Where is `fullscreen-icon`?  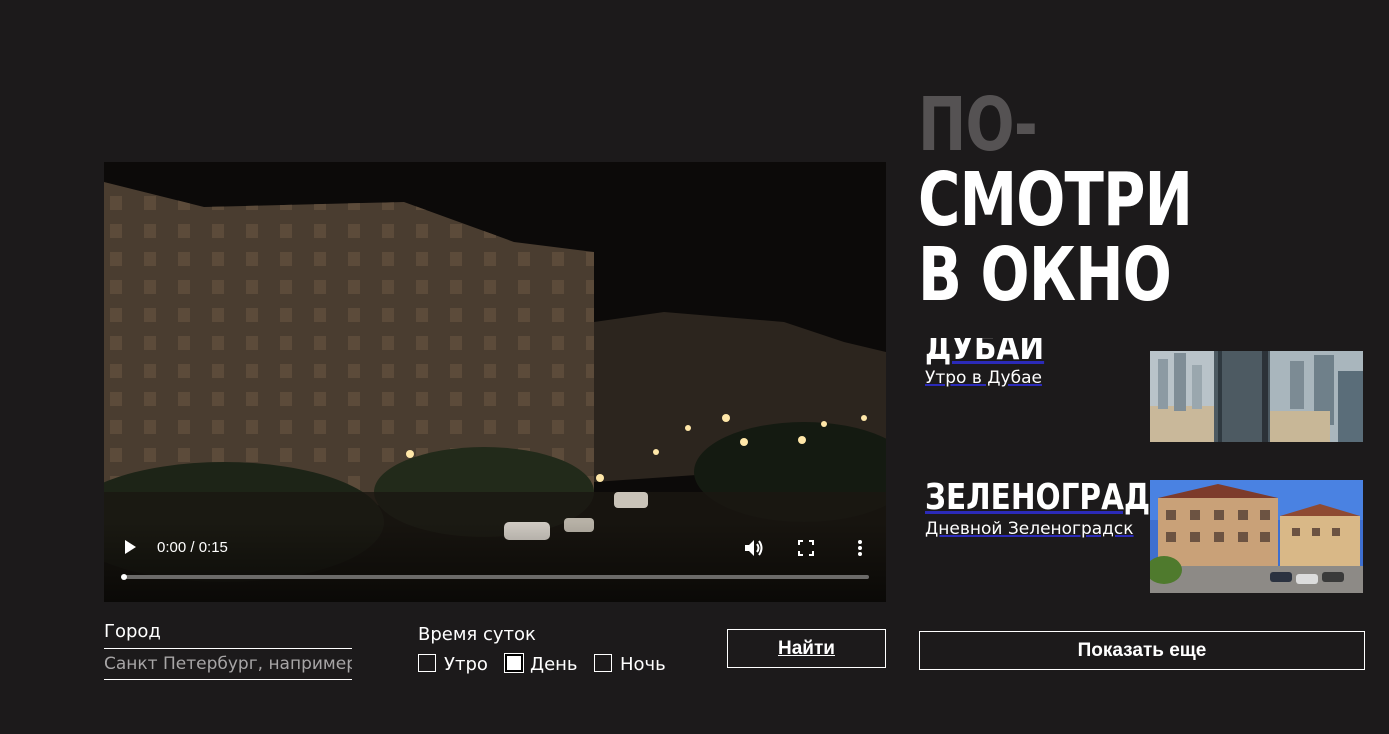
fullscreen-icon is located at coordinates (806, 548).